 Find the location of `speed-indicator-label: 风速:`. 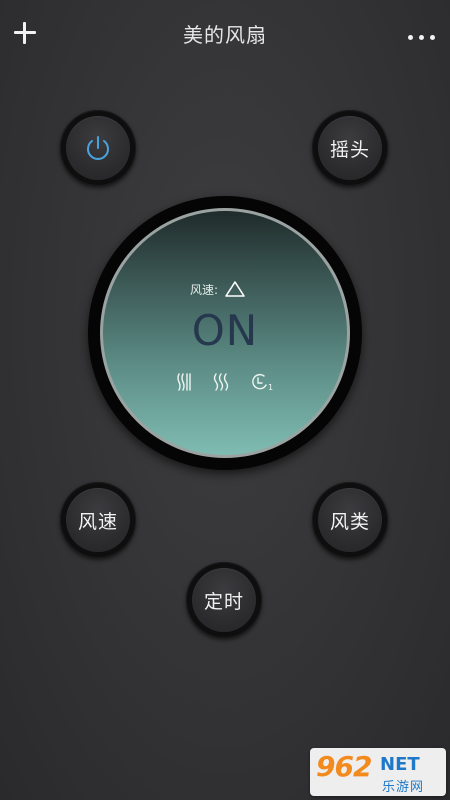

speed-indicator-label: 风速: is located at coordinates (204, 289).